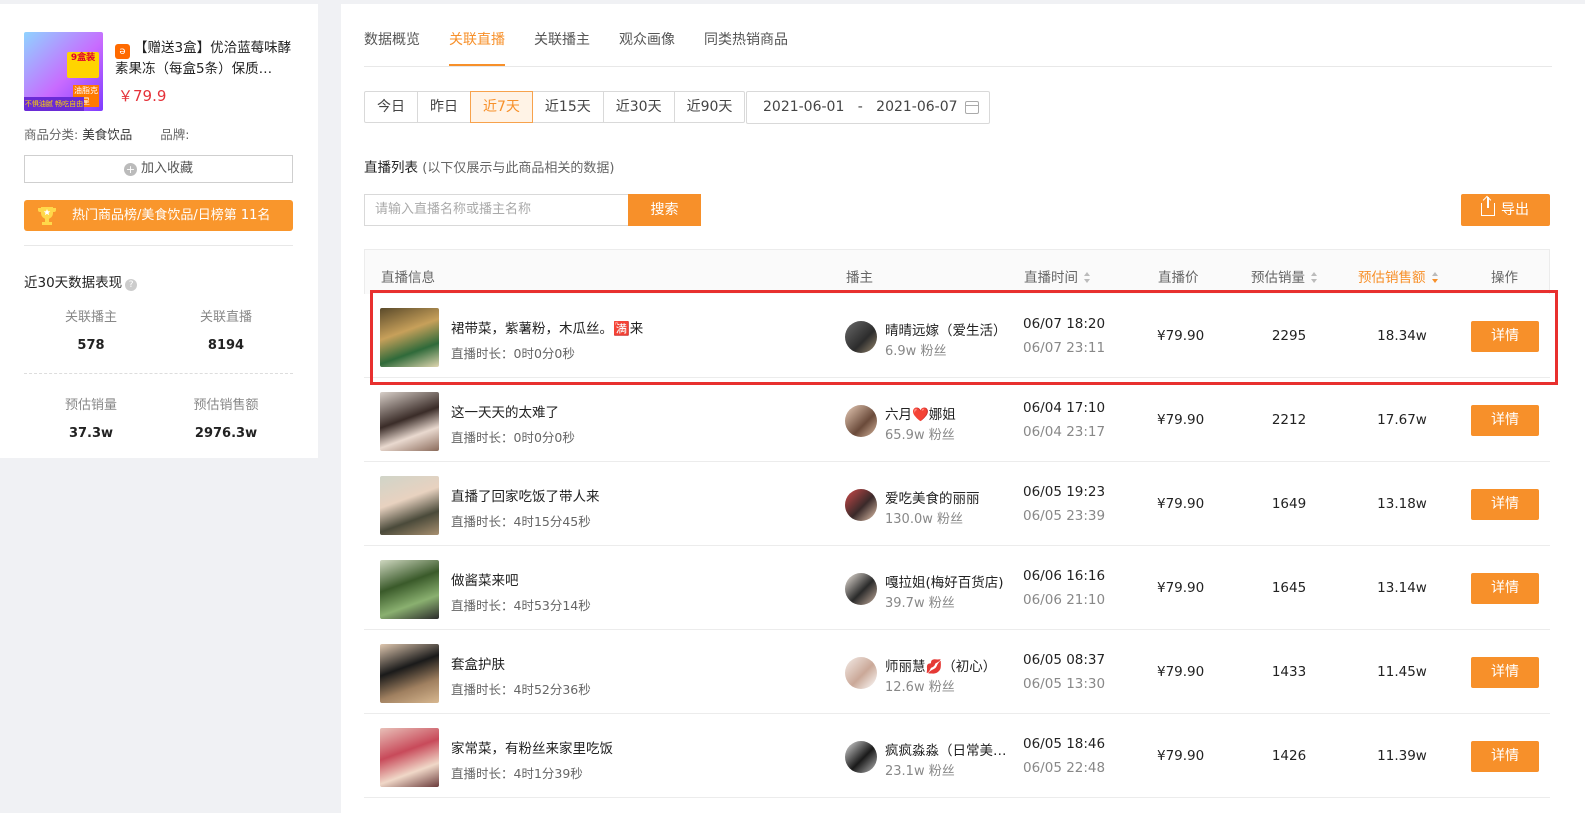  What do you see at coordinates (90, 317) in the screenshot?
I see `stat-label: 关联播主` at bounding box center [90, 317].